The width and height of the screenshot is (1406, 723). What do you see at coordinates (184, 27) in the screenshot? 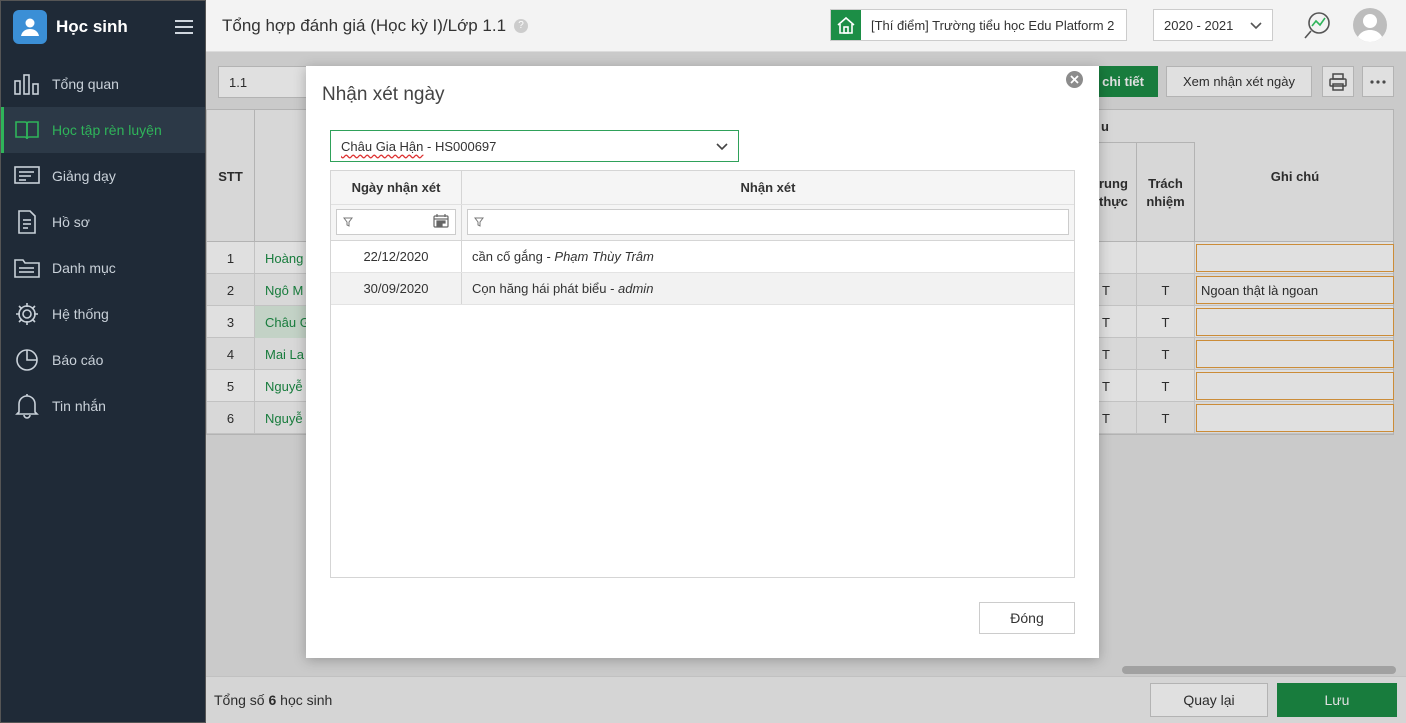
I see `menu-toggle-icon` at bounding box center [184, 27].